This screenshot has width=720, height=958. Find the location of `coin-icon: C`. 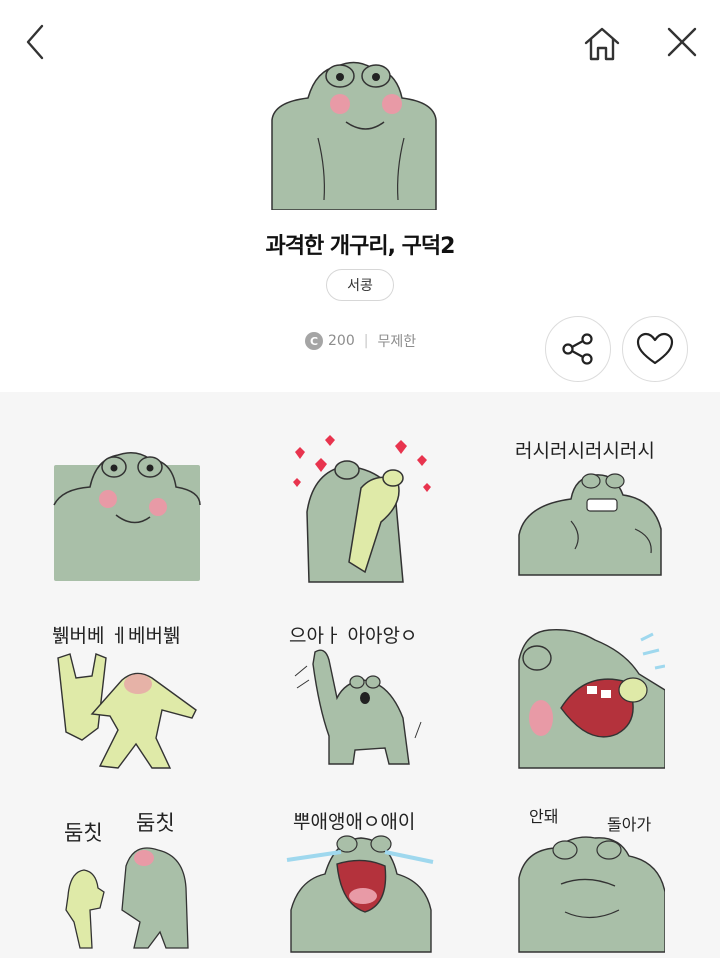

coin-icon: C is located at coordinates (314, 341).